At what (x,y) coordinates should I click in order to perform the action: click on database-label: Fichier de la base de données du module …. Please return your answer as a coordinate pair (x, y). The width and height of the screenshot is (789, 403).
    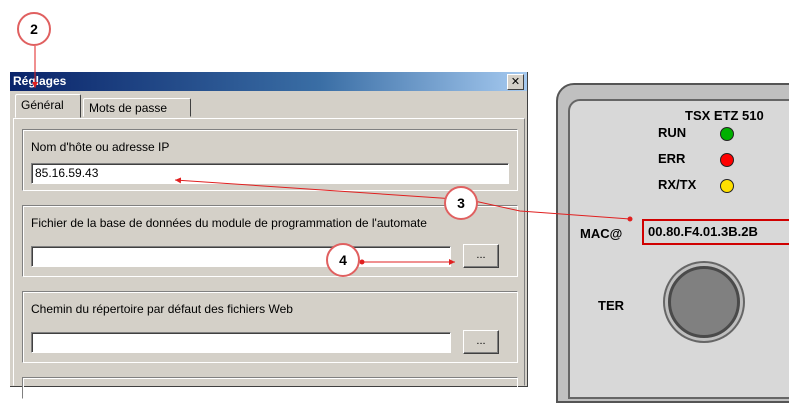
    Looking at the image, I should click on (229, 223).